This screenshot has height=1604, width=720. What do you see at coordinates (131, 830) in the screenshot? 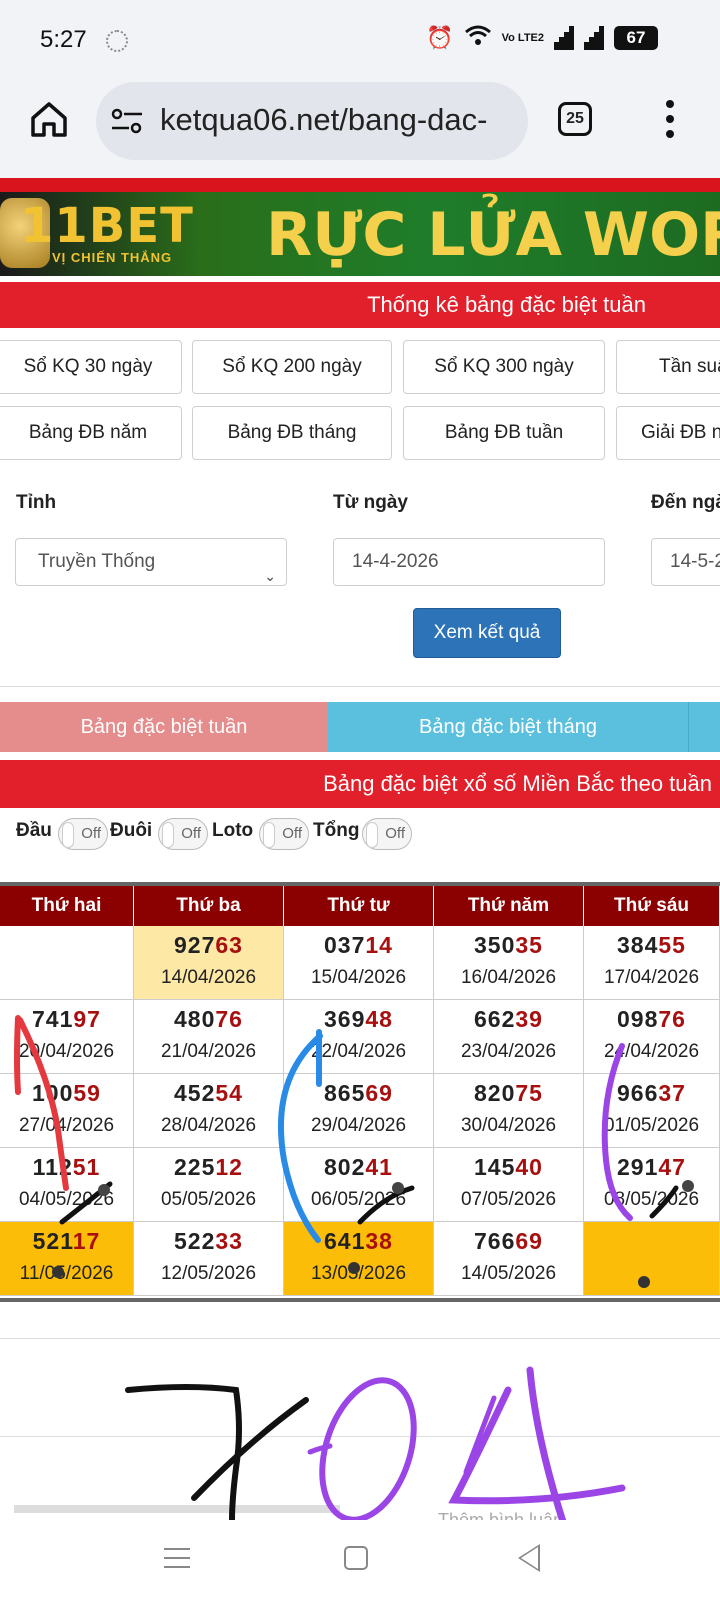
I see `toggle-label-duoi: Đuôi` at bounding box center [131, 830].